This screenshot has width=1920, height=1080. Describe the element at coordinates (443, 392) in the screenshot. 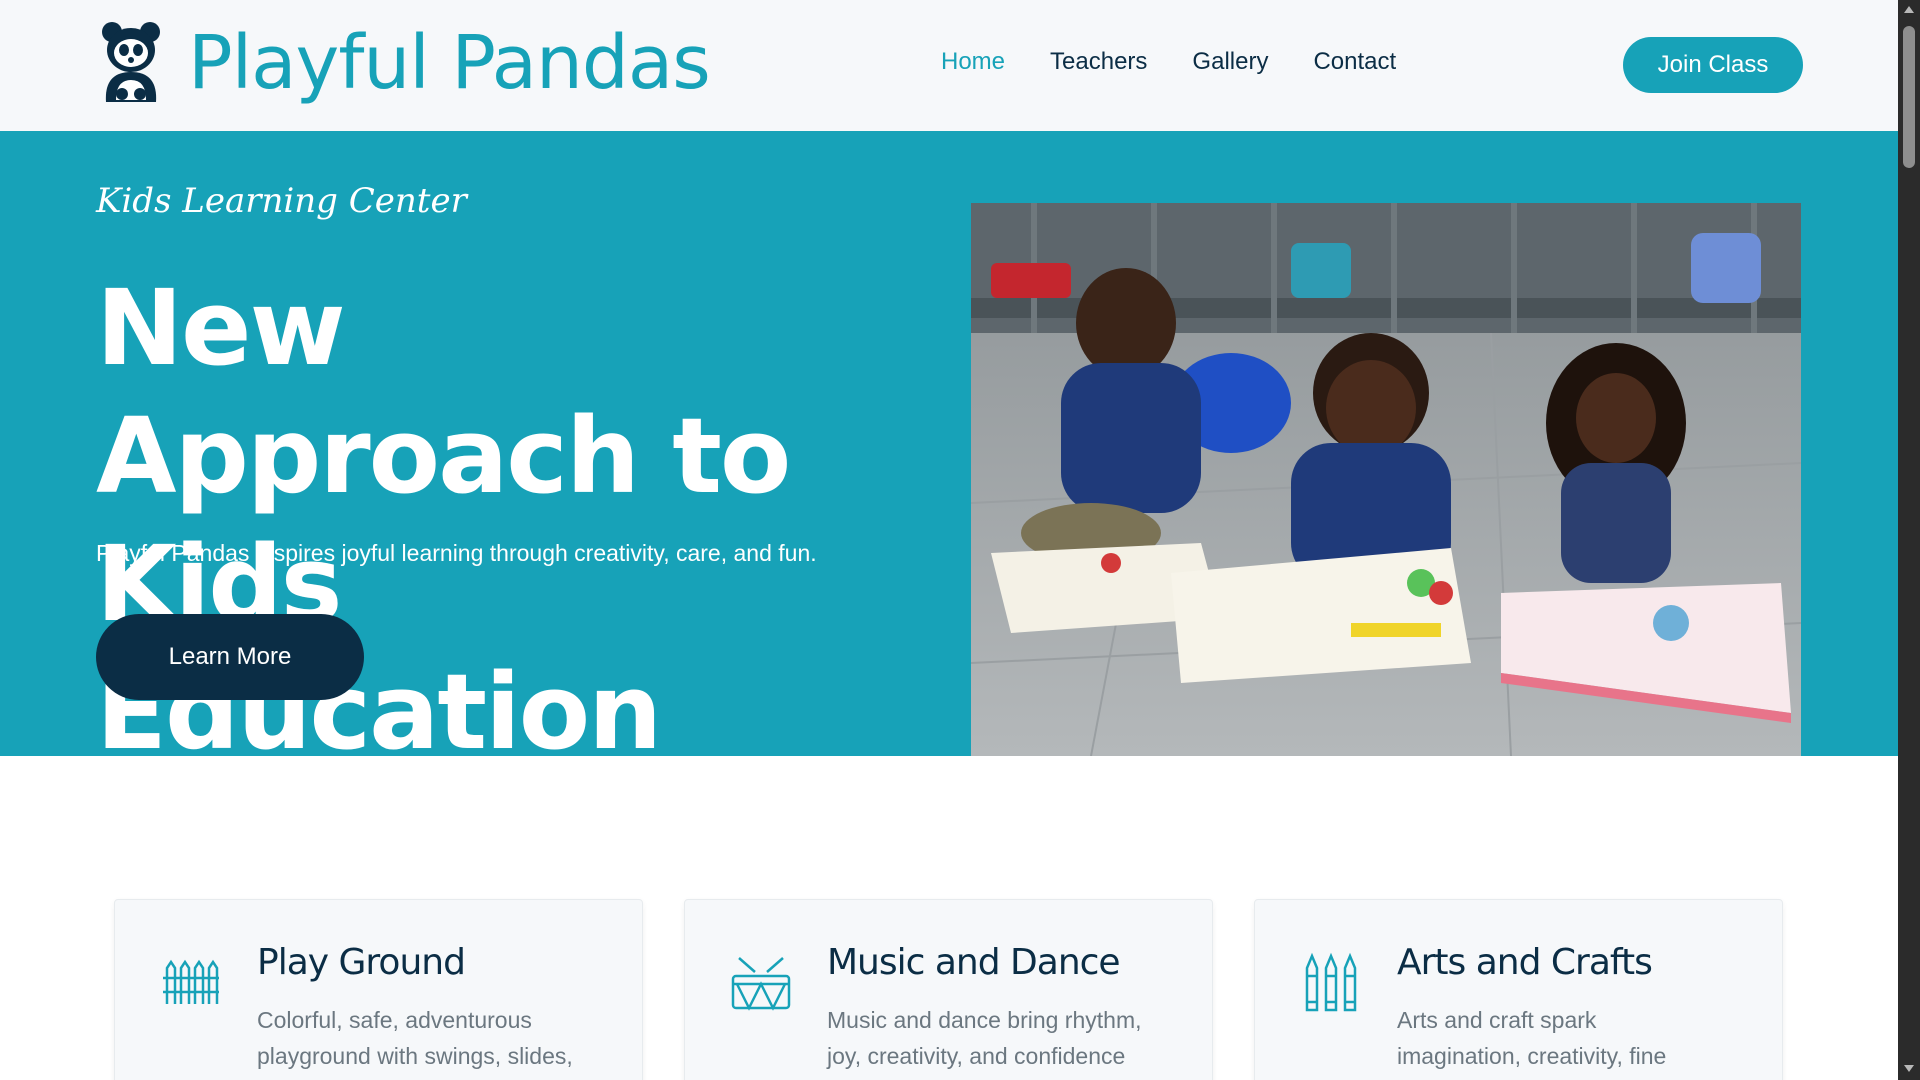

I see `hero-title-line1: New Approach to` at that location.